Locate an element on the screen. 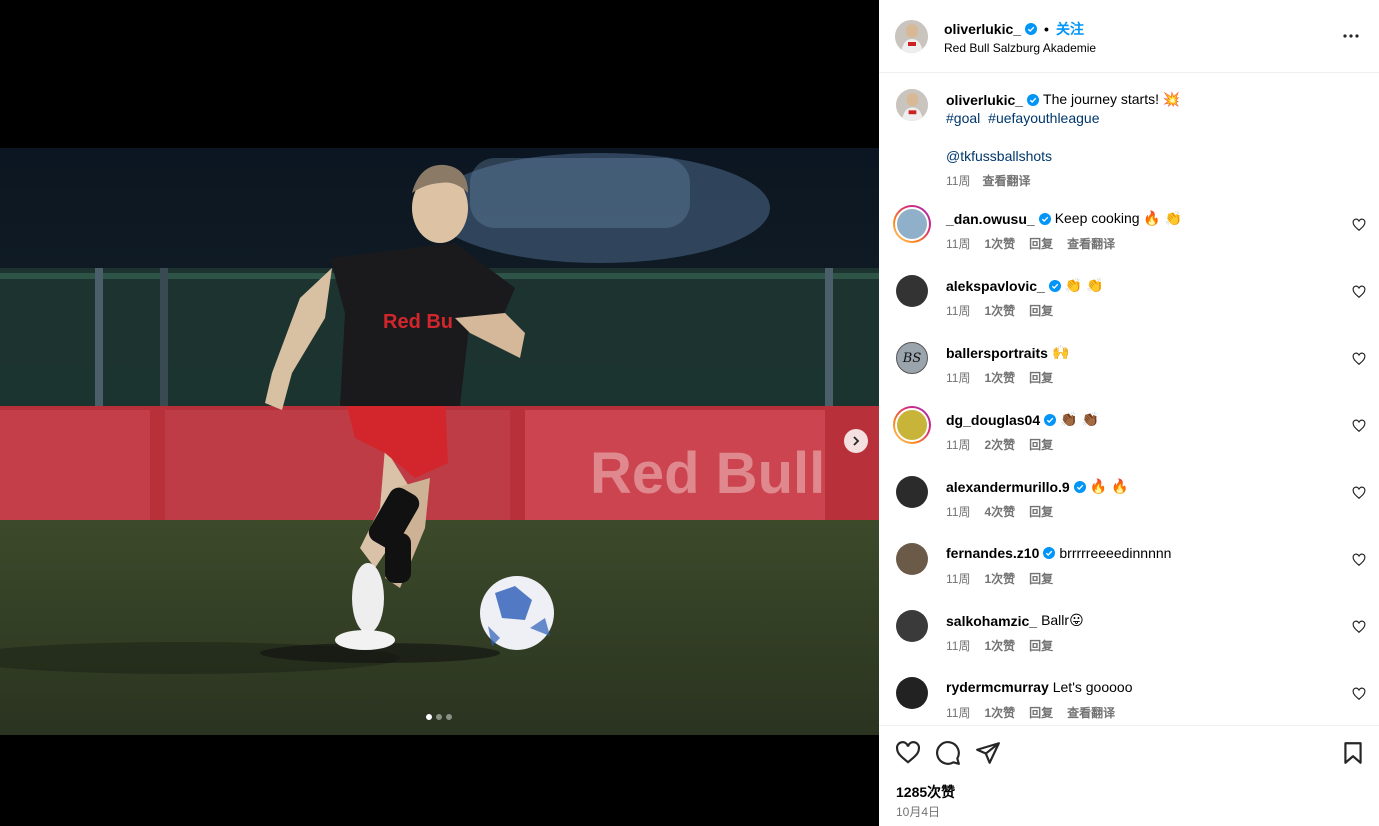  comment-username: dg_douglas04 is located at coordinates (993, 420).